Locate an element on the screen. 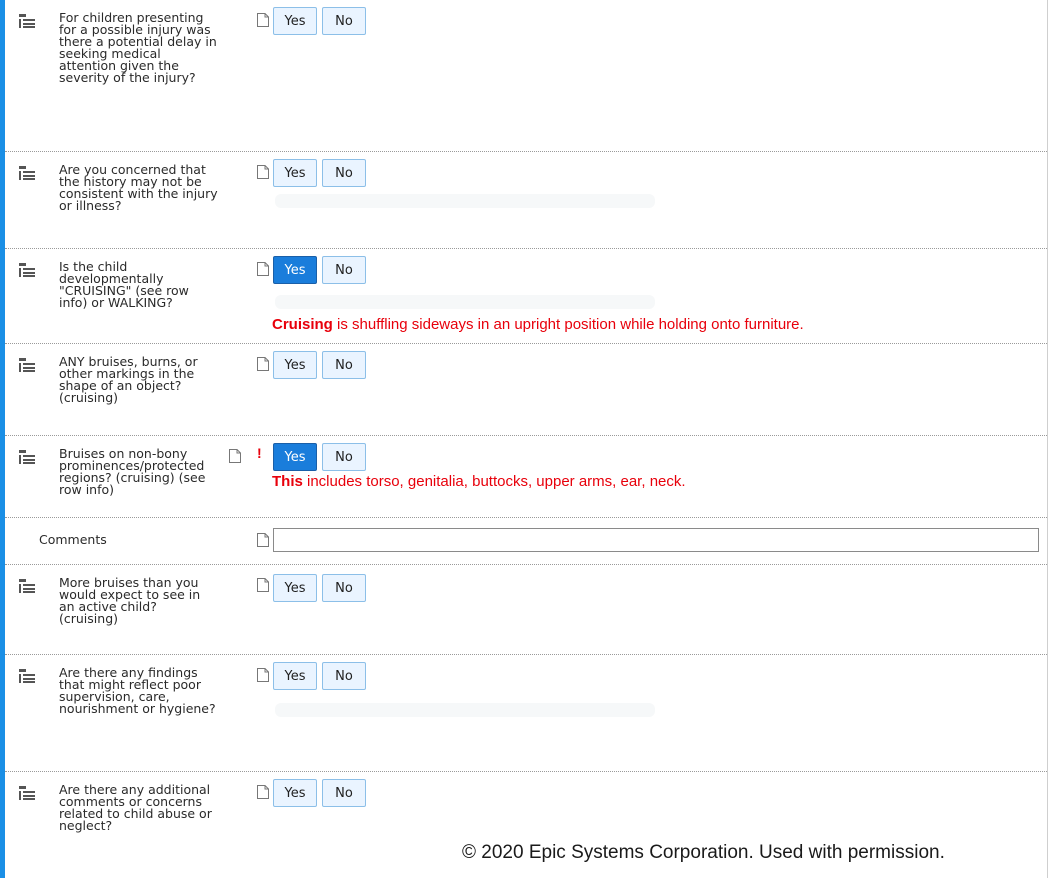 This screenshot has height=878, width=1050. comments-input is located at coordinates (656, 540).